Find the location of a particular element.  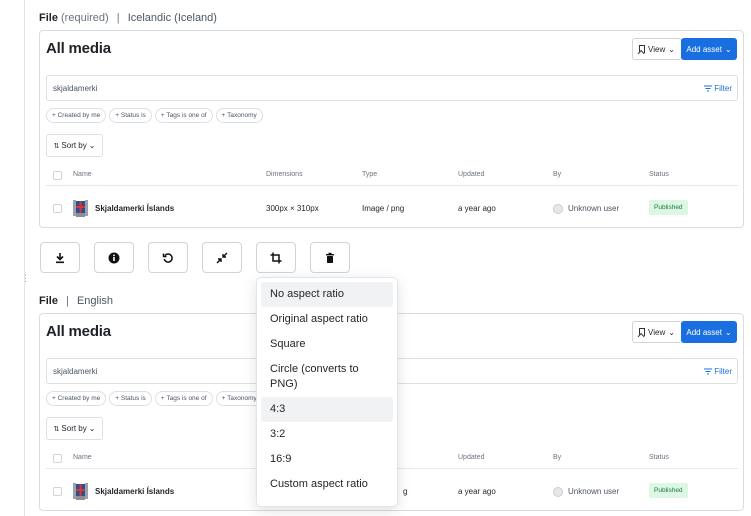

info-icon is located at coordinates (114, 257).